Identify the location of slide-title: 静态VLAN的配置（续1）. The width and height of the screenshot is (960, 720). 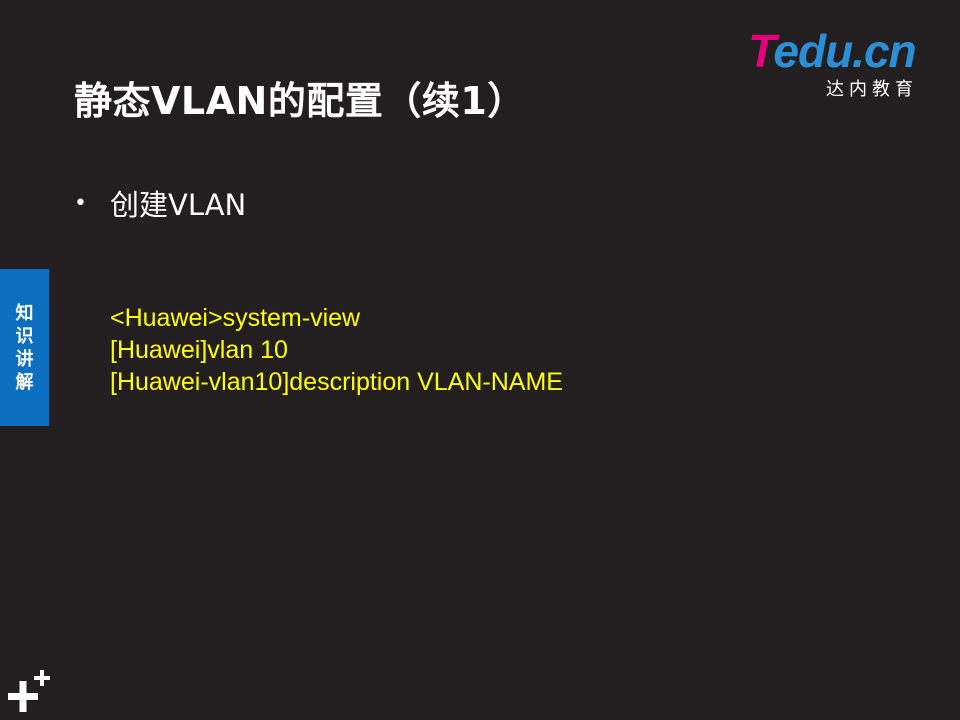
(300, 101).